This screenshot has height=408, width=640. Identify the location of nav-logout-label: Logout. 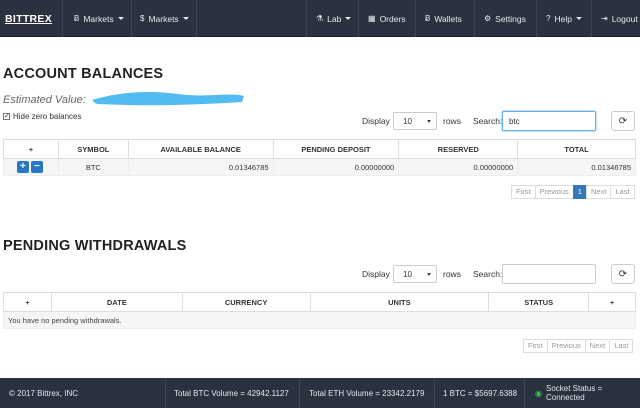
(624, 18).